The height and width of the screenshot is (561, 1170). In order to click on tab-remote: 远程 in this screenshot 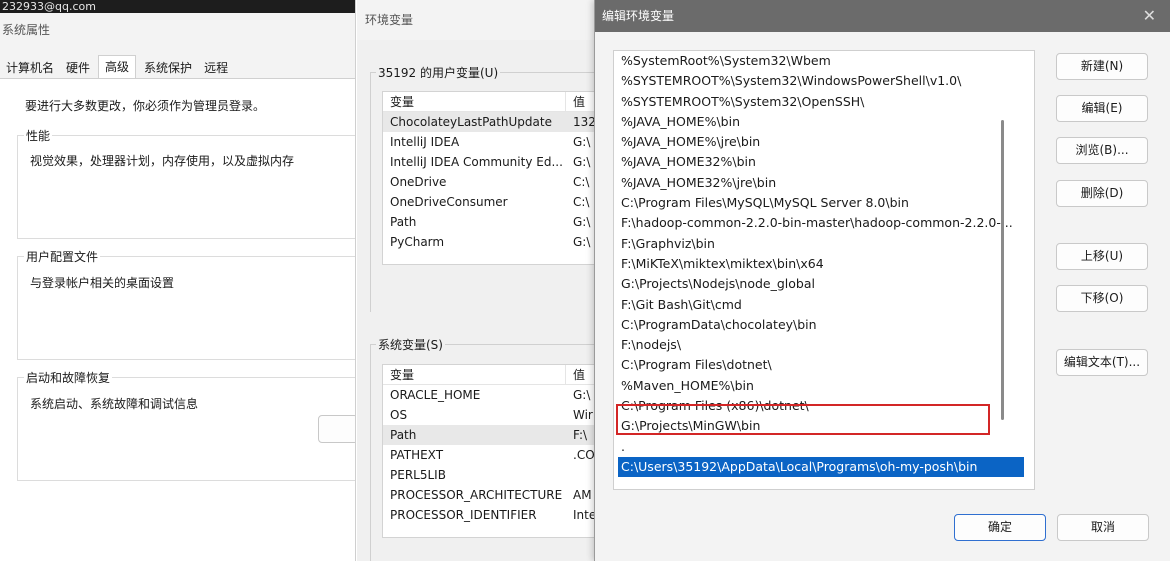, I will do `click(216, 68)`.